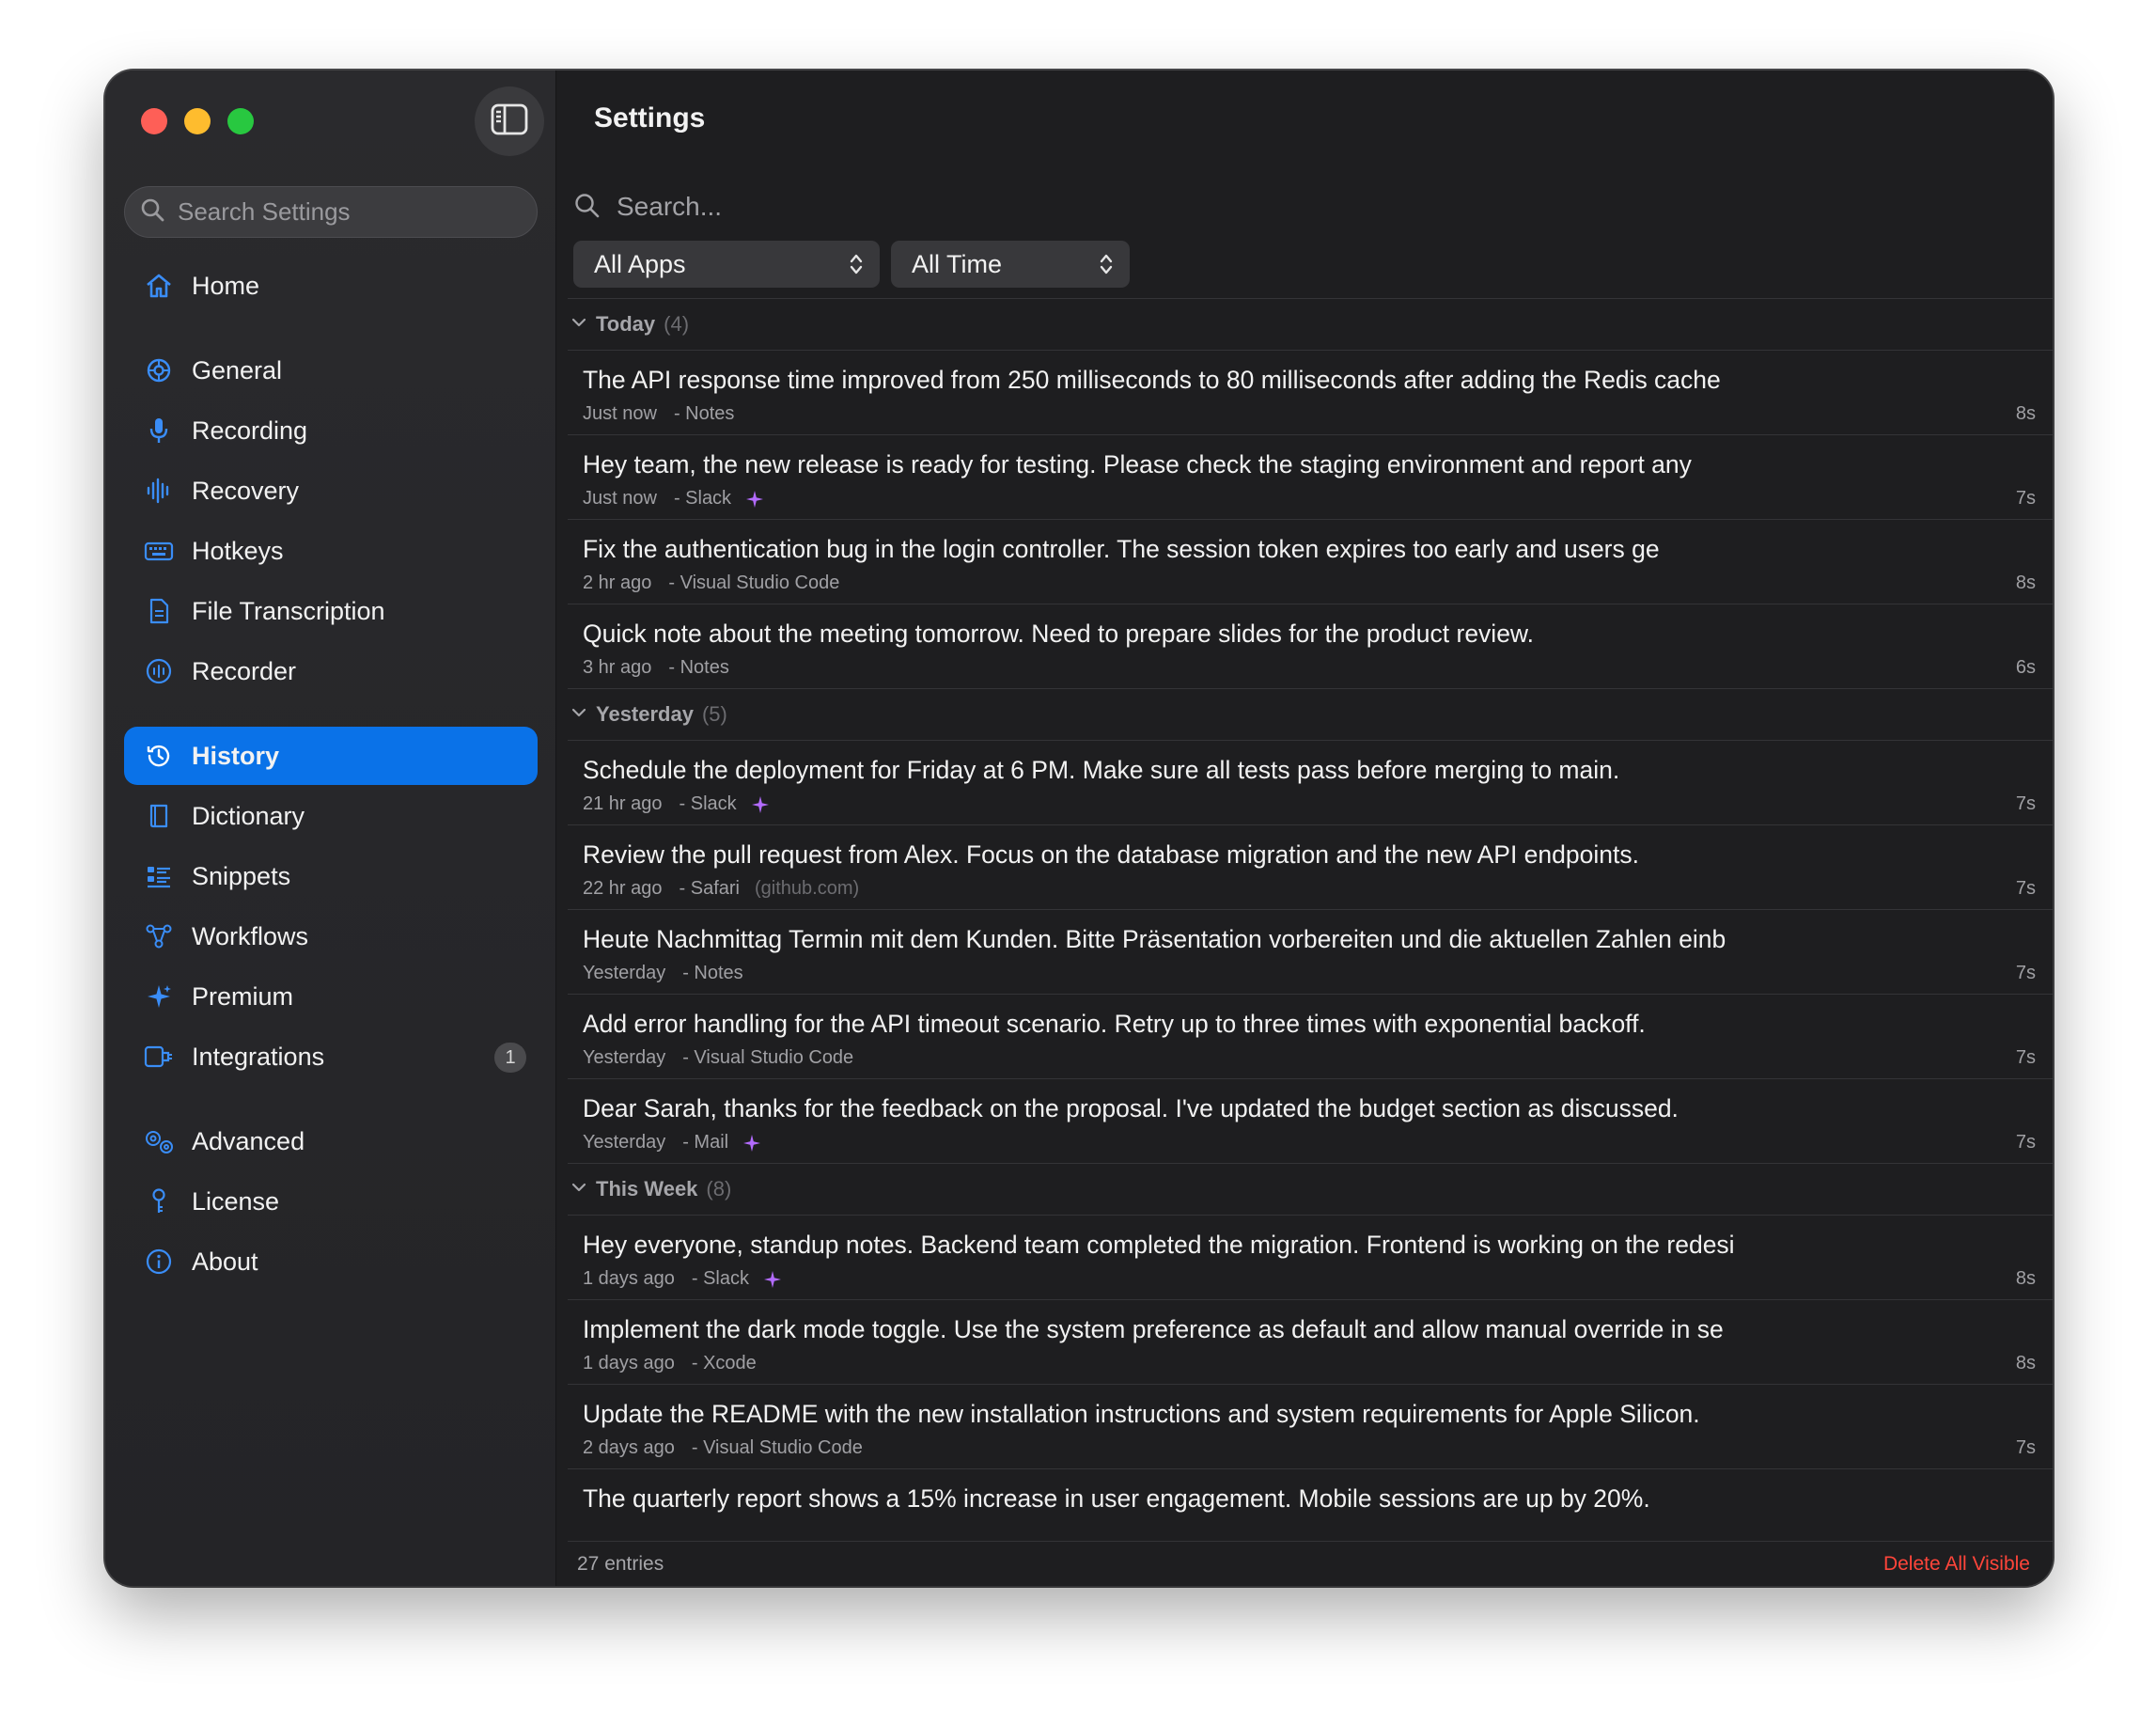  What do you see at coordinates (727, 264) in the screenshot?
I see `app-filter-select: All Apps` at bounding box center [727, 264].